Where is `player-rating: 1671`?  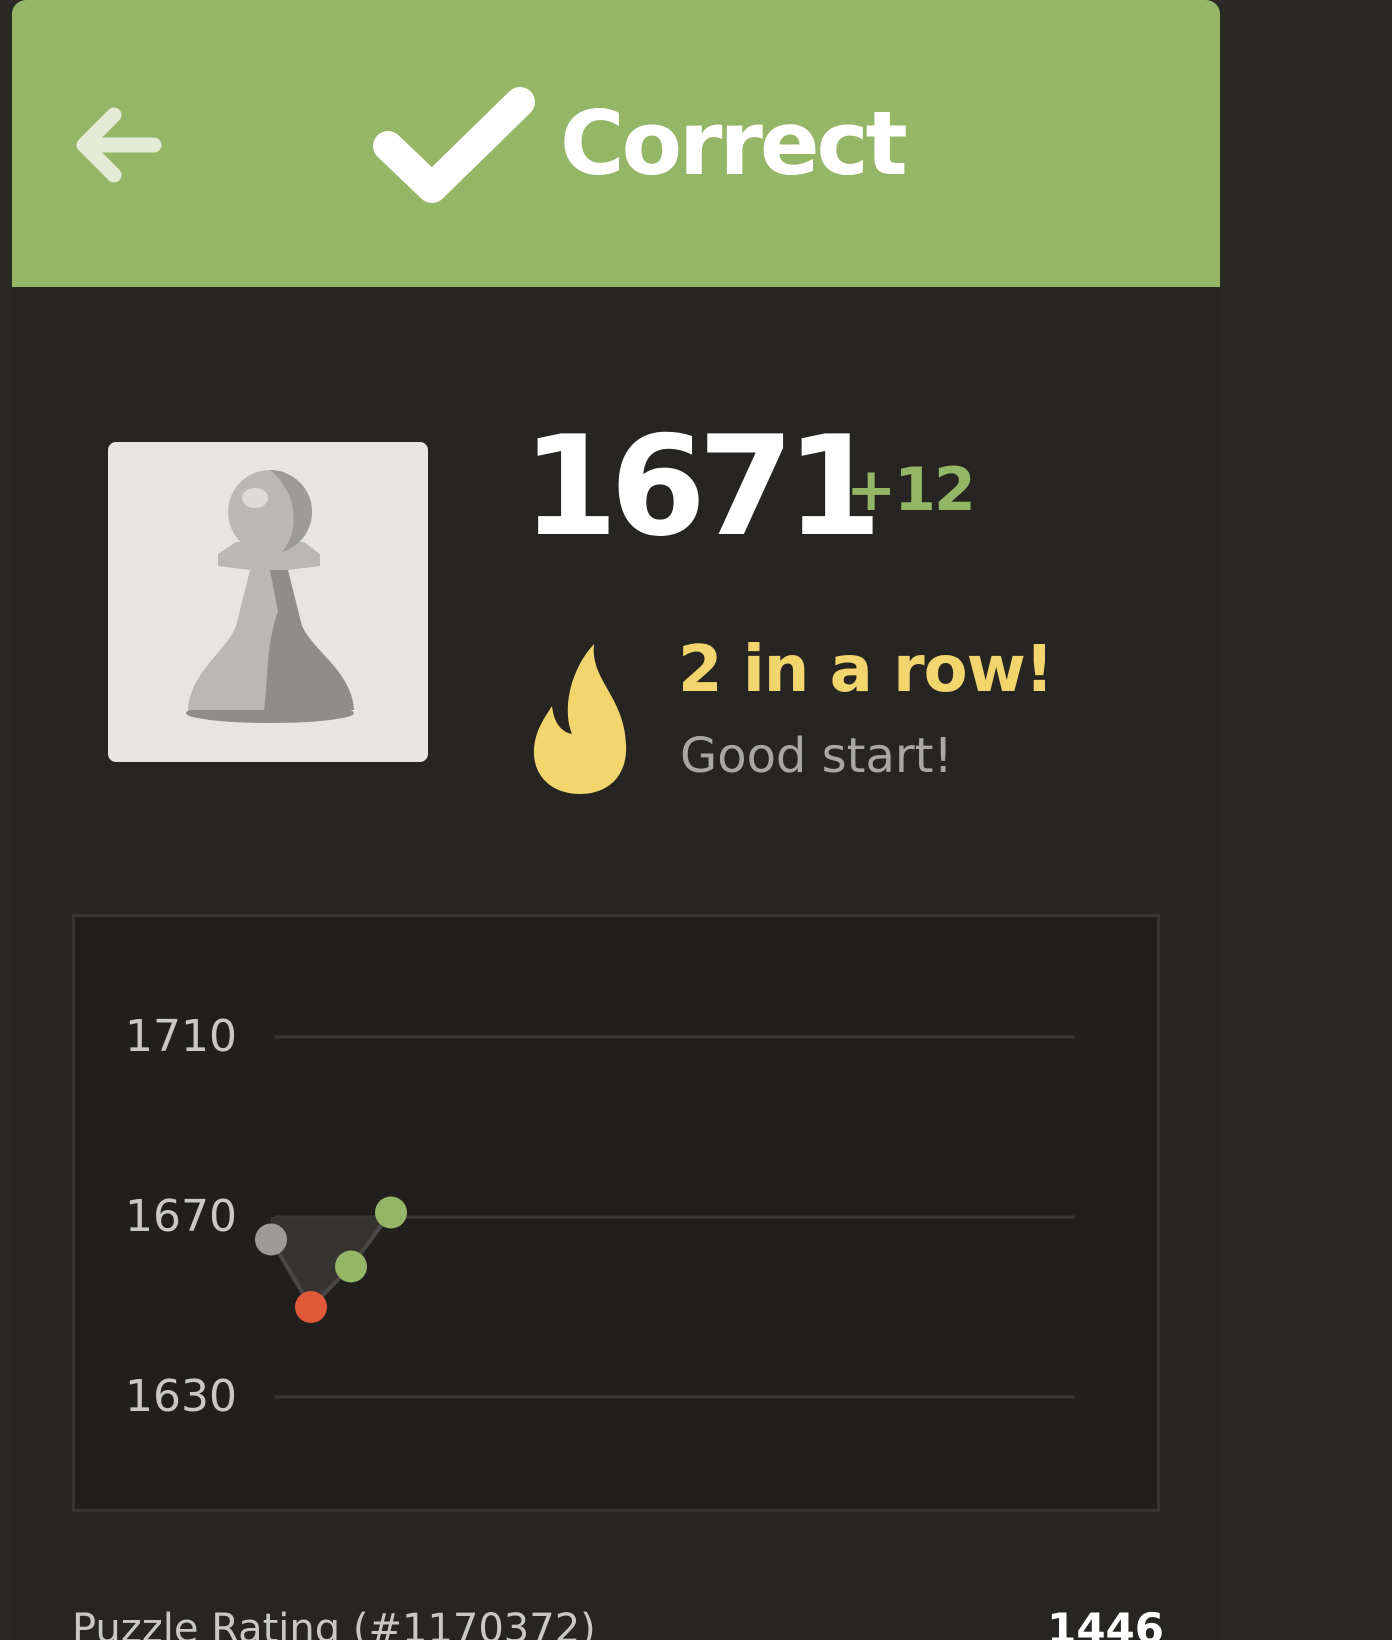
player-rating: 1671 is located at coordinates (702, 486).